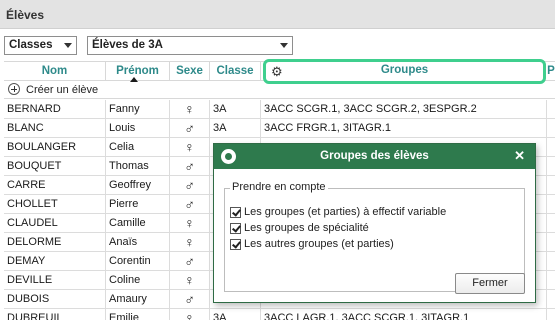  What do you see at coordinates (138, 280) in the screenshot?
I see `cell-prenom: Coline` at bounding box center [138, 280].